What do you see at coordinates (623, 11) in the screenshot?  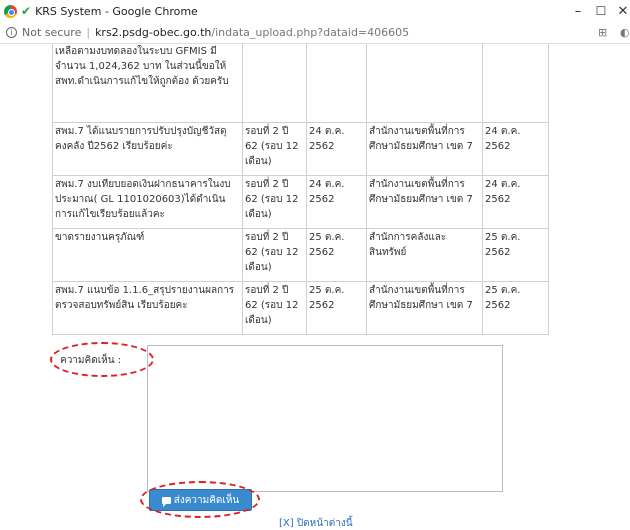 I see `close-button: ✕` at bounding box center [623, 11].